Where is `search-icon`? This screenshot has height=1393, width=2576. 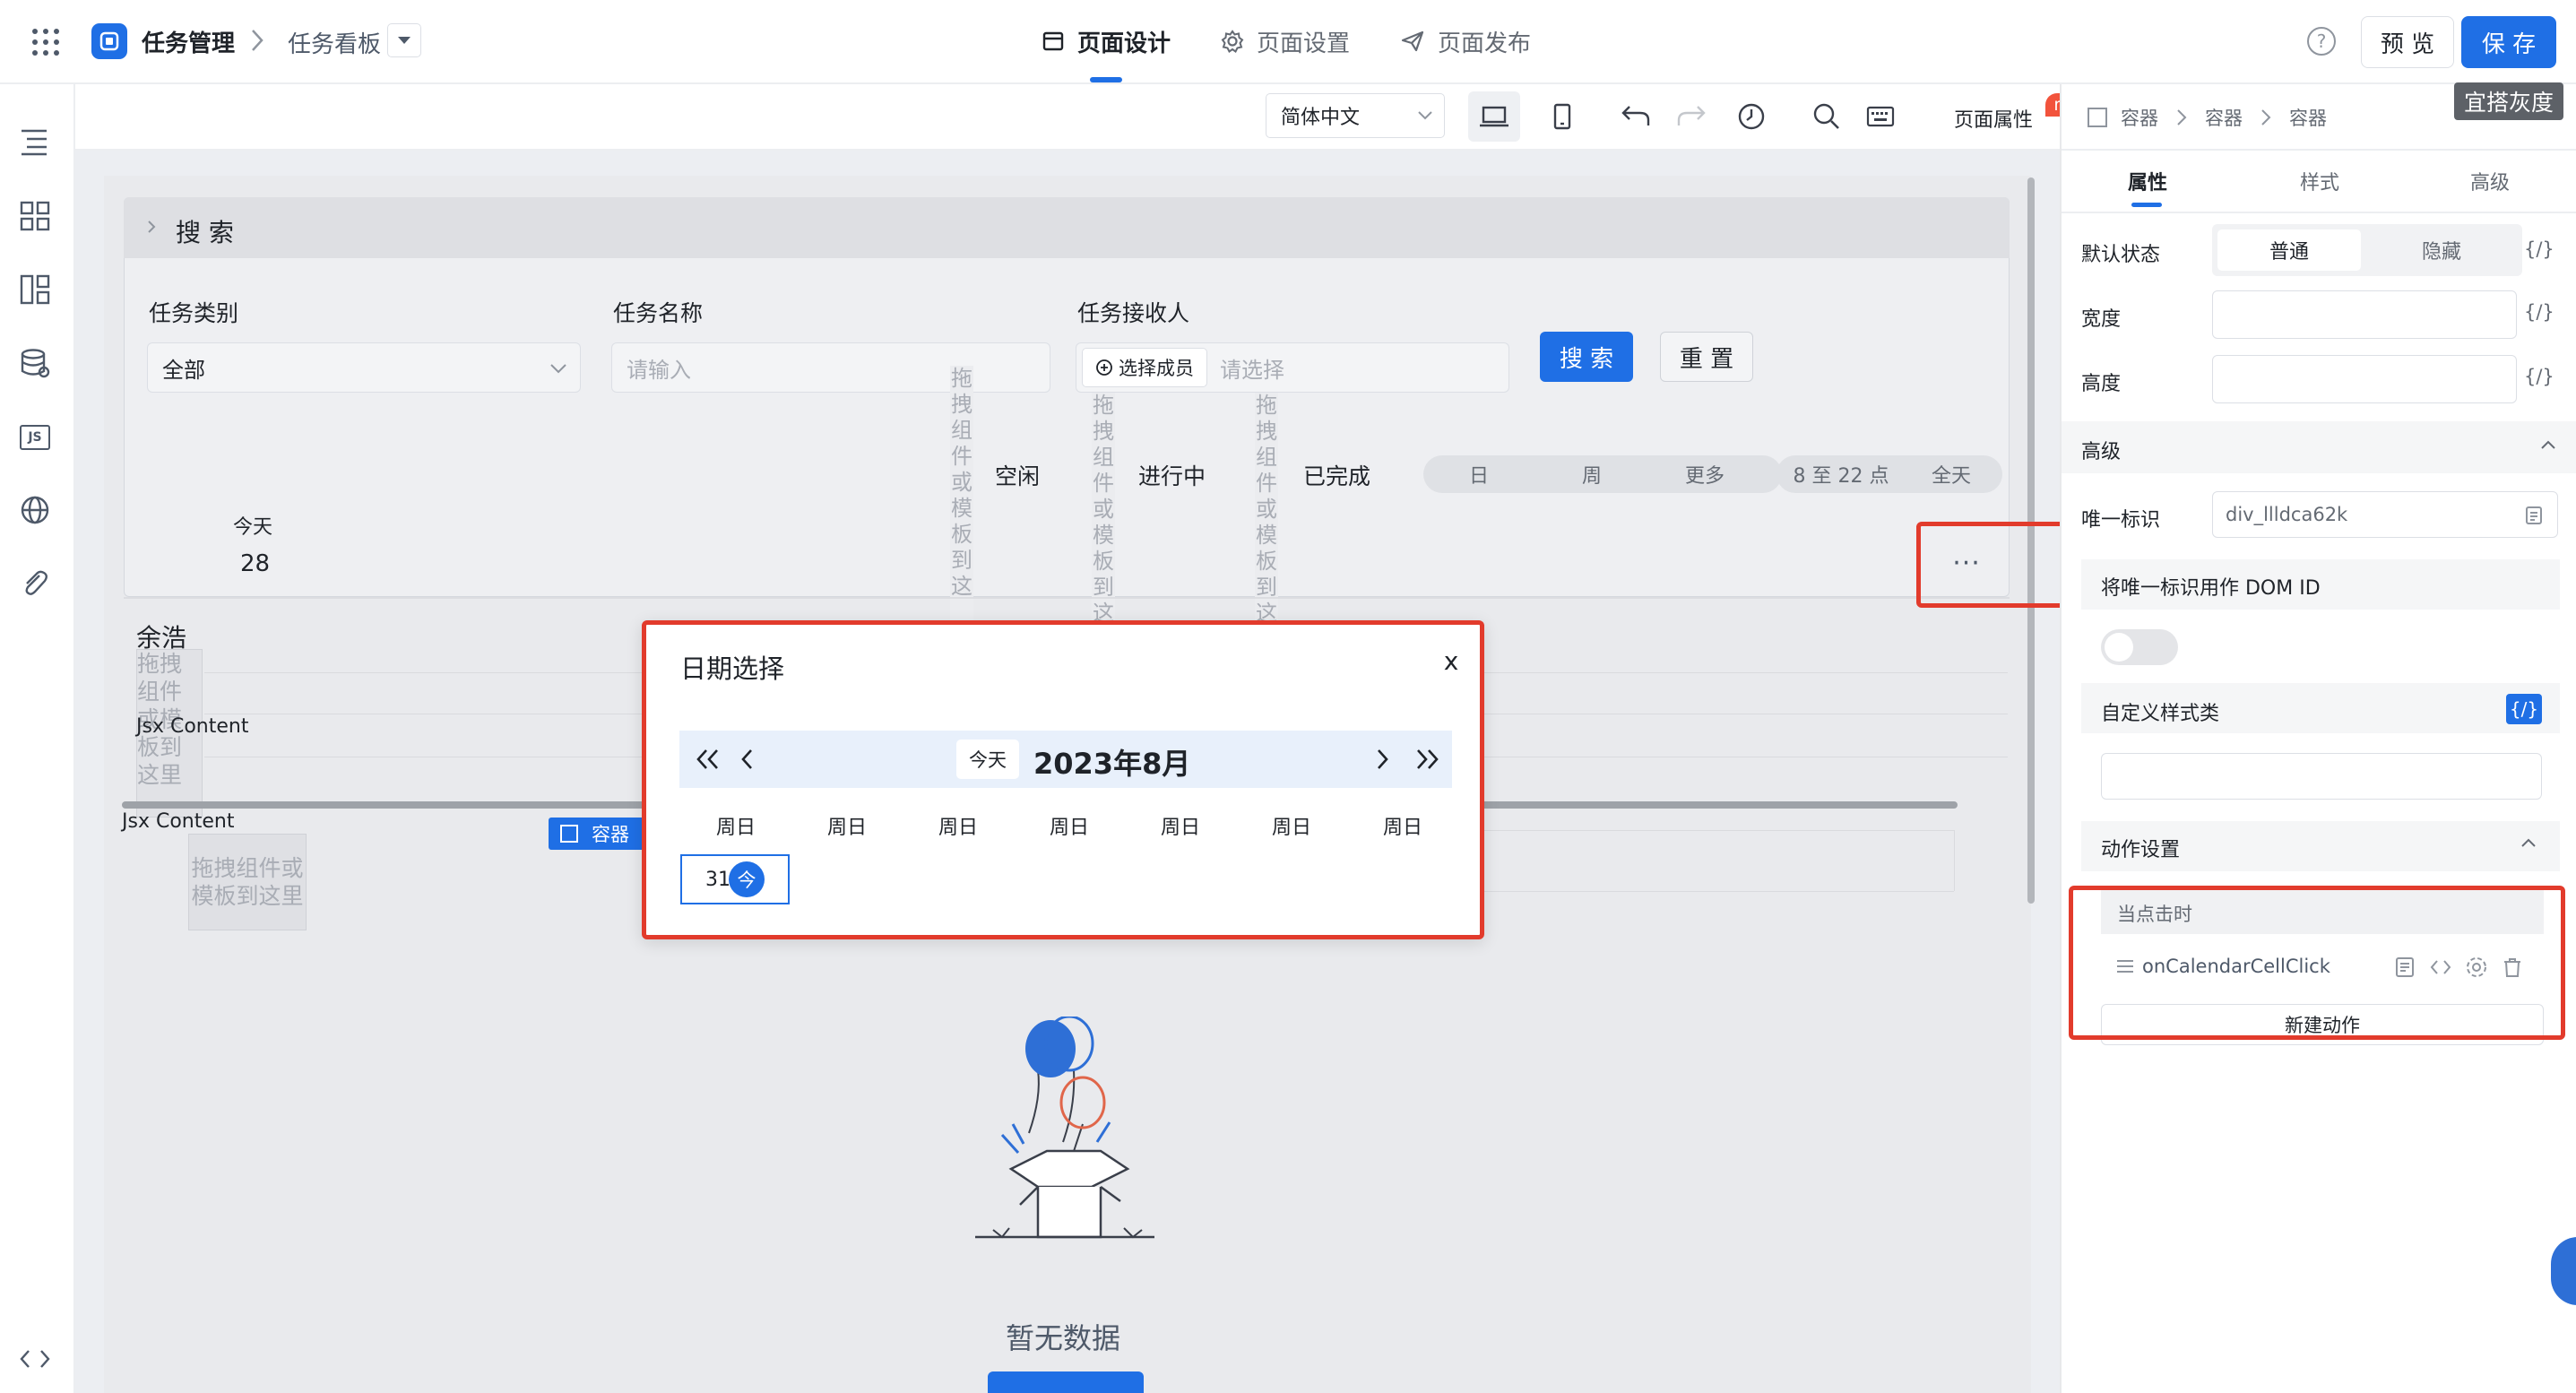
search-icon is located at coordinates (1826, 116).